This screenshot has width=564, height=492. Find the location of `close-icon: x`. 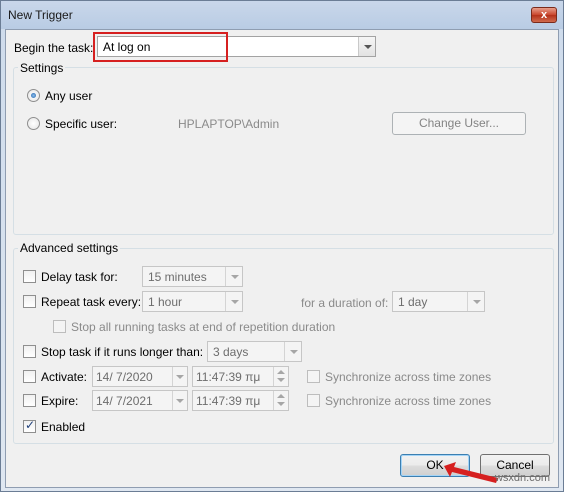

close-icon: x is located at coordinates (544, 15).